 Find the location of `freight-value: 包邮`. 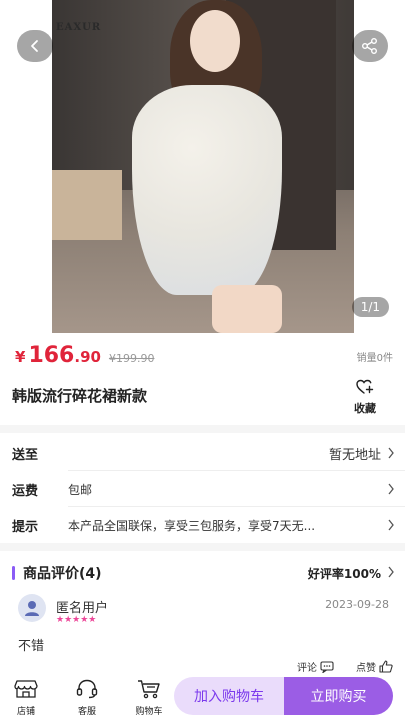

freight-value: 包邮 is located at coordinates (80, 489).